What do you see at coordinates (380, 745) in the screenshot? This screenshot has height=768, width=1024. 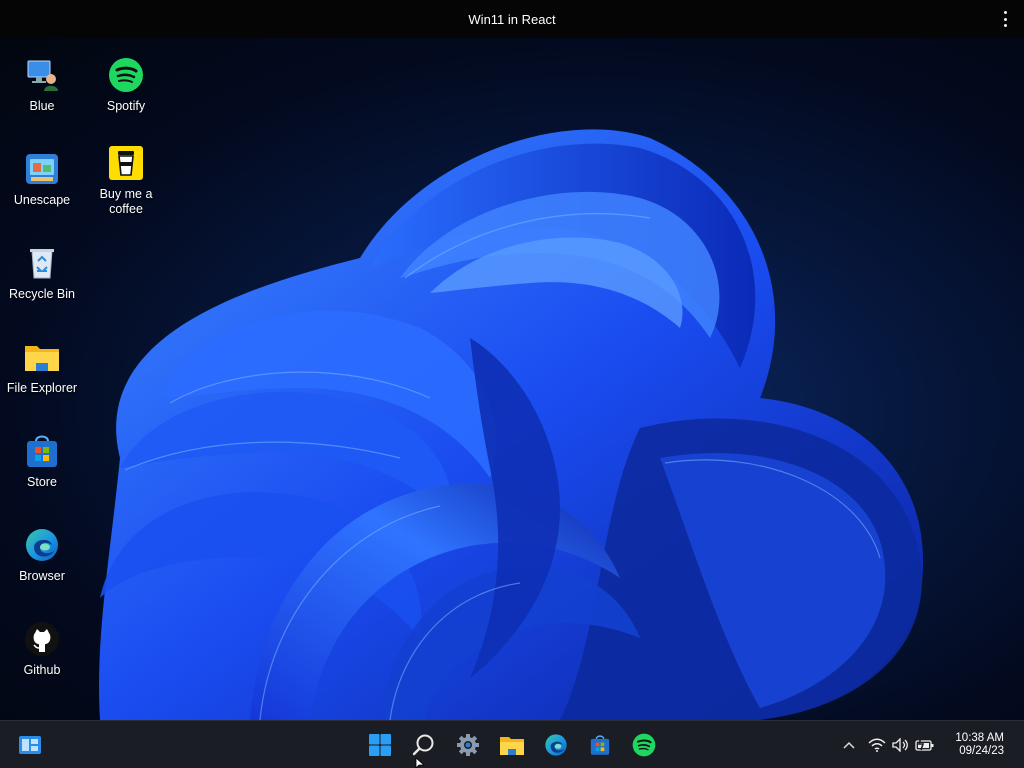 I see `windows-start-icon` at bounding box center [380, 745].